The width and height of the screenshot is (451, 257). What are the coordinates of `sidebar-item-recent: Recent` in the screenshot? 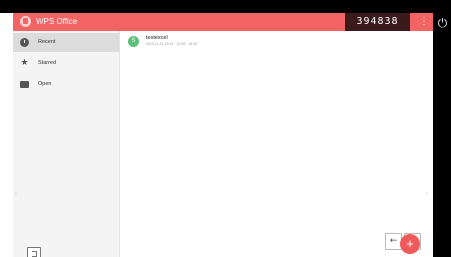 It's located at (66, 42).